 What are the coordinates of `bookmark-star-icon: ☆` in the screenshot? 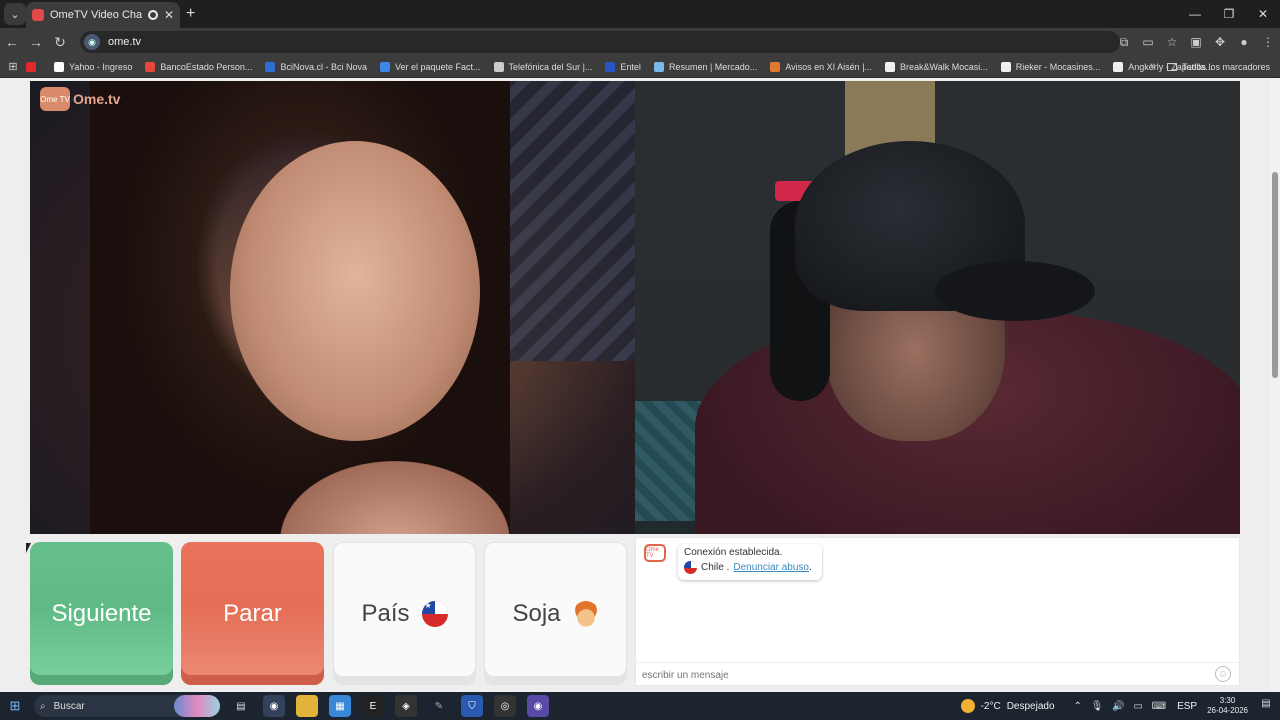 It's located at (1172, 42).